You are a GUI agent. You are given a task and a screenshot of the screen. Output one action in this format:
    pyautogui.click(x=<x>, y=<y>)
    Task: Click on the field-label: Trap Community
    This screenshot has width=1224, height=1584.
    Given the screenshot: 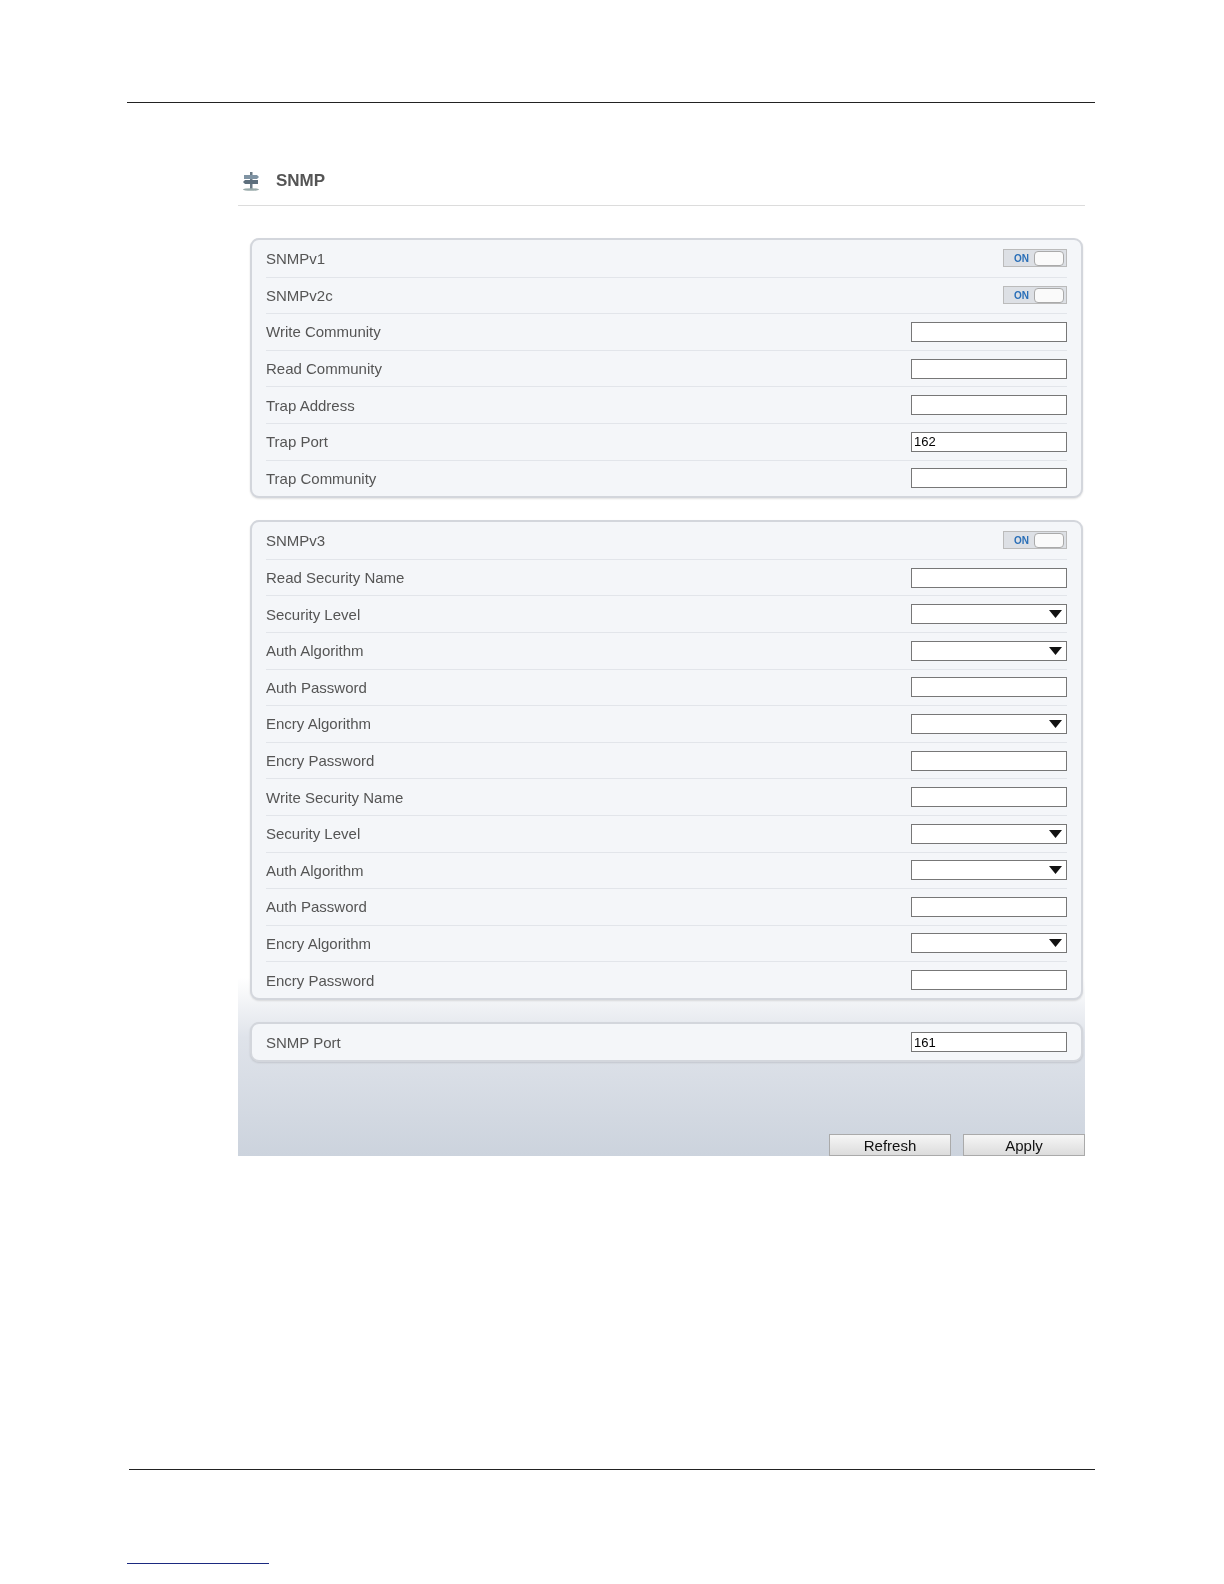 What is the action you would take?
    pyautogui.click(x=321, y=478)
    